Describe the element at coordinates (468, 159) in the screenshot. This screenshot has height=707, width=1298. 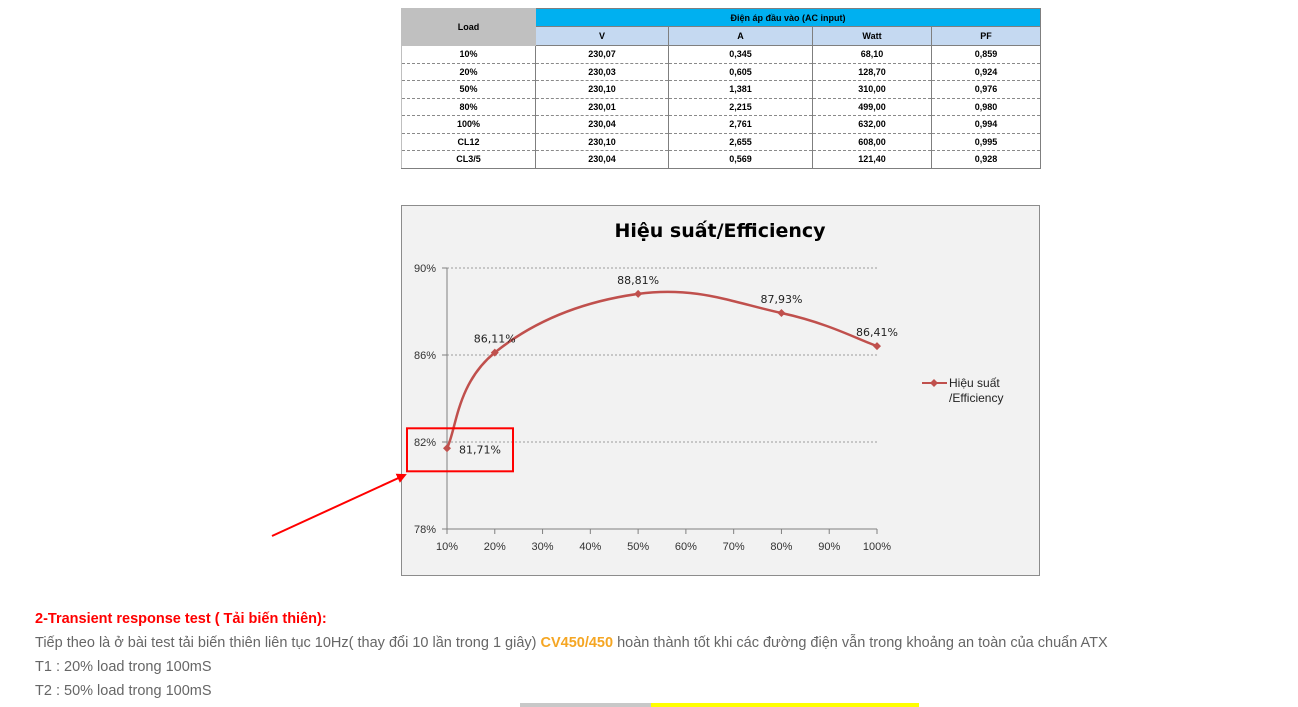
I see `cell-load: CL3/5` at that location.